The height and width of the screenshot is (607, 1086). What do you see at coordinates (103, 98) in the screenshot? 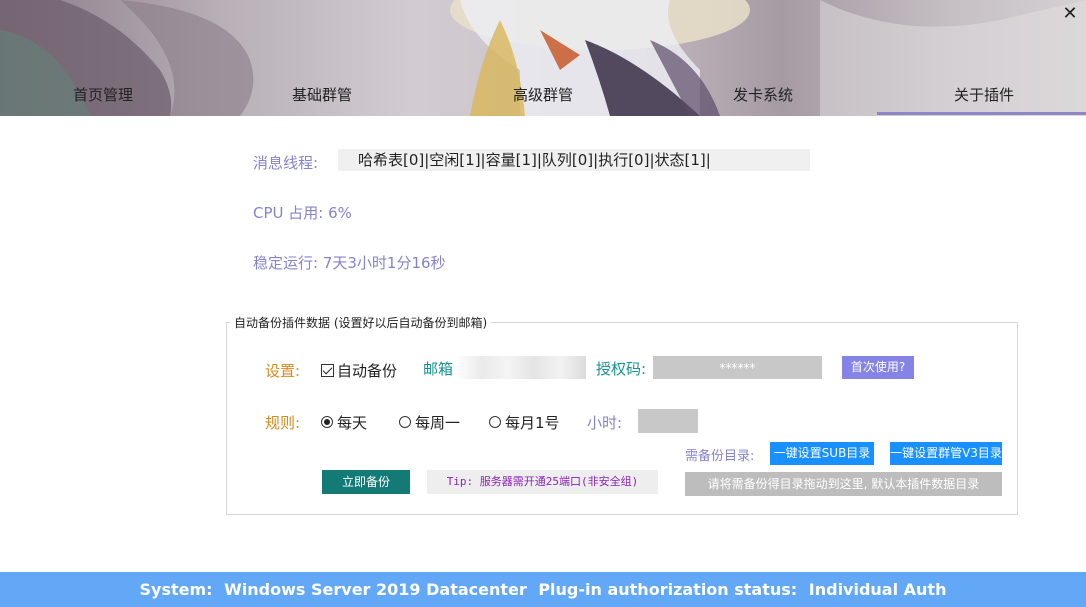
I see `tab-home-management: 首页管理` at bounding box center [103, 98].